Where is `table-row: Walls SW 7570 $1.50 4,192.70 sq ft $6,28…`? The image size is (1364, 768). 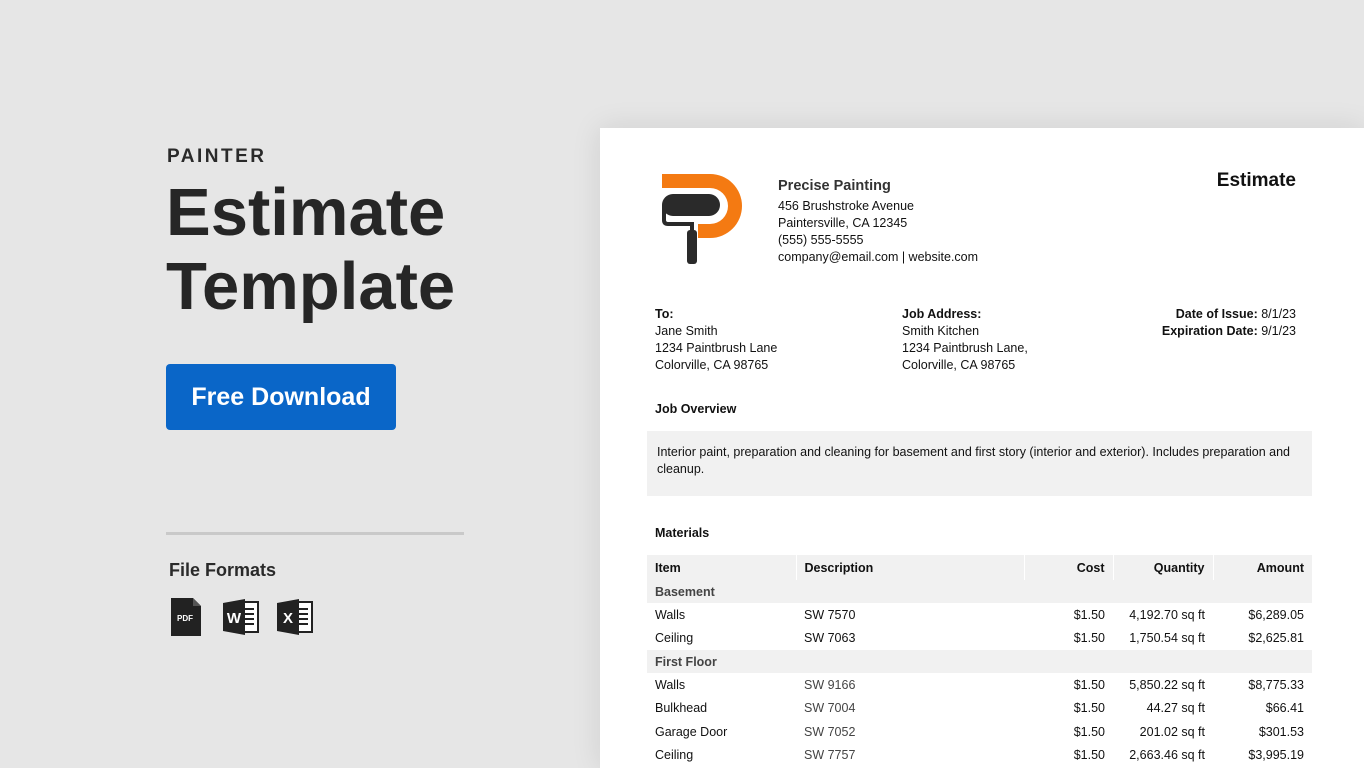 table-row: Walls SW 7570 $1.50 4,192.70 sq ft $6,28… is located at coordinates (979, 615).